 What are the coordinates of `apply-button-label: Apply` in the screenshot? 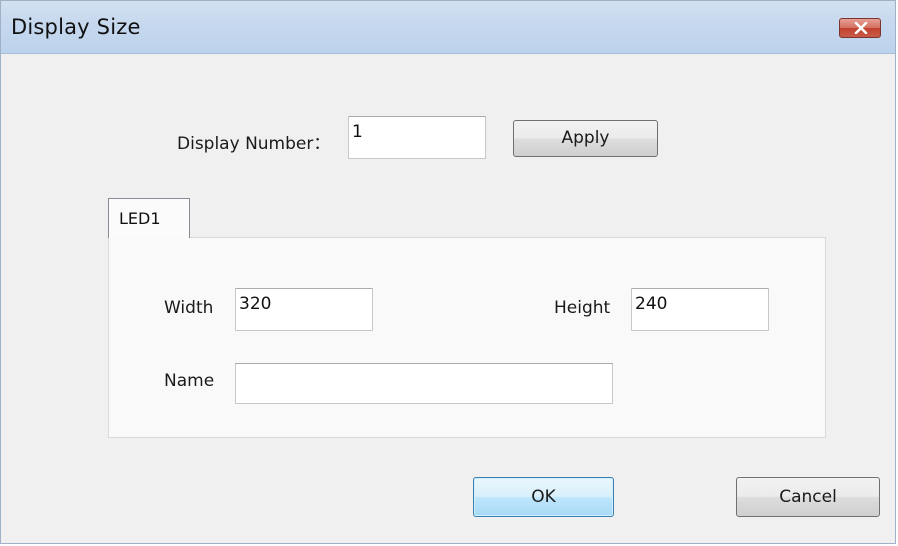 It's located at (585, 138).